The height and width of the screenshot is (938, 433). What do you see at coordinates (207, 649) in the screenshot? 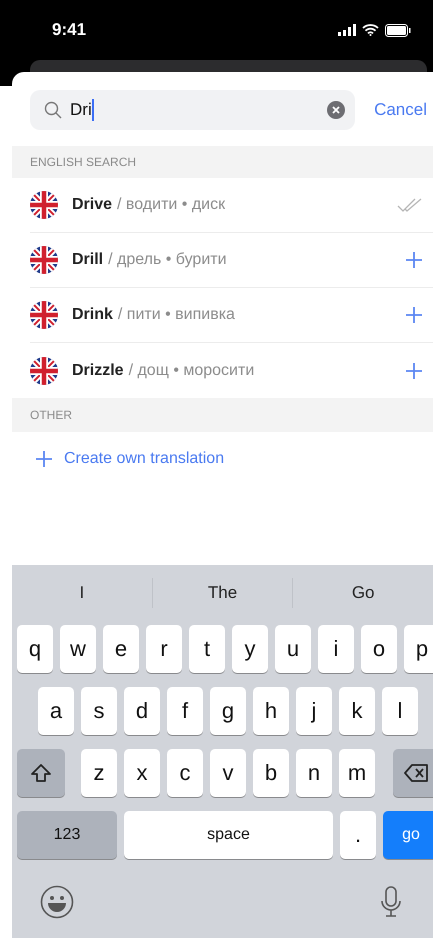
I see `key: t` at bounding box center [207, 649].